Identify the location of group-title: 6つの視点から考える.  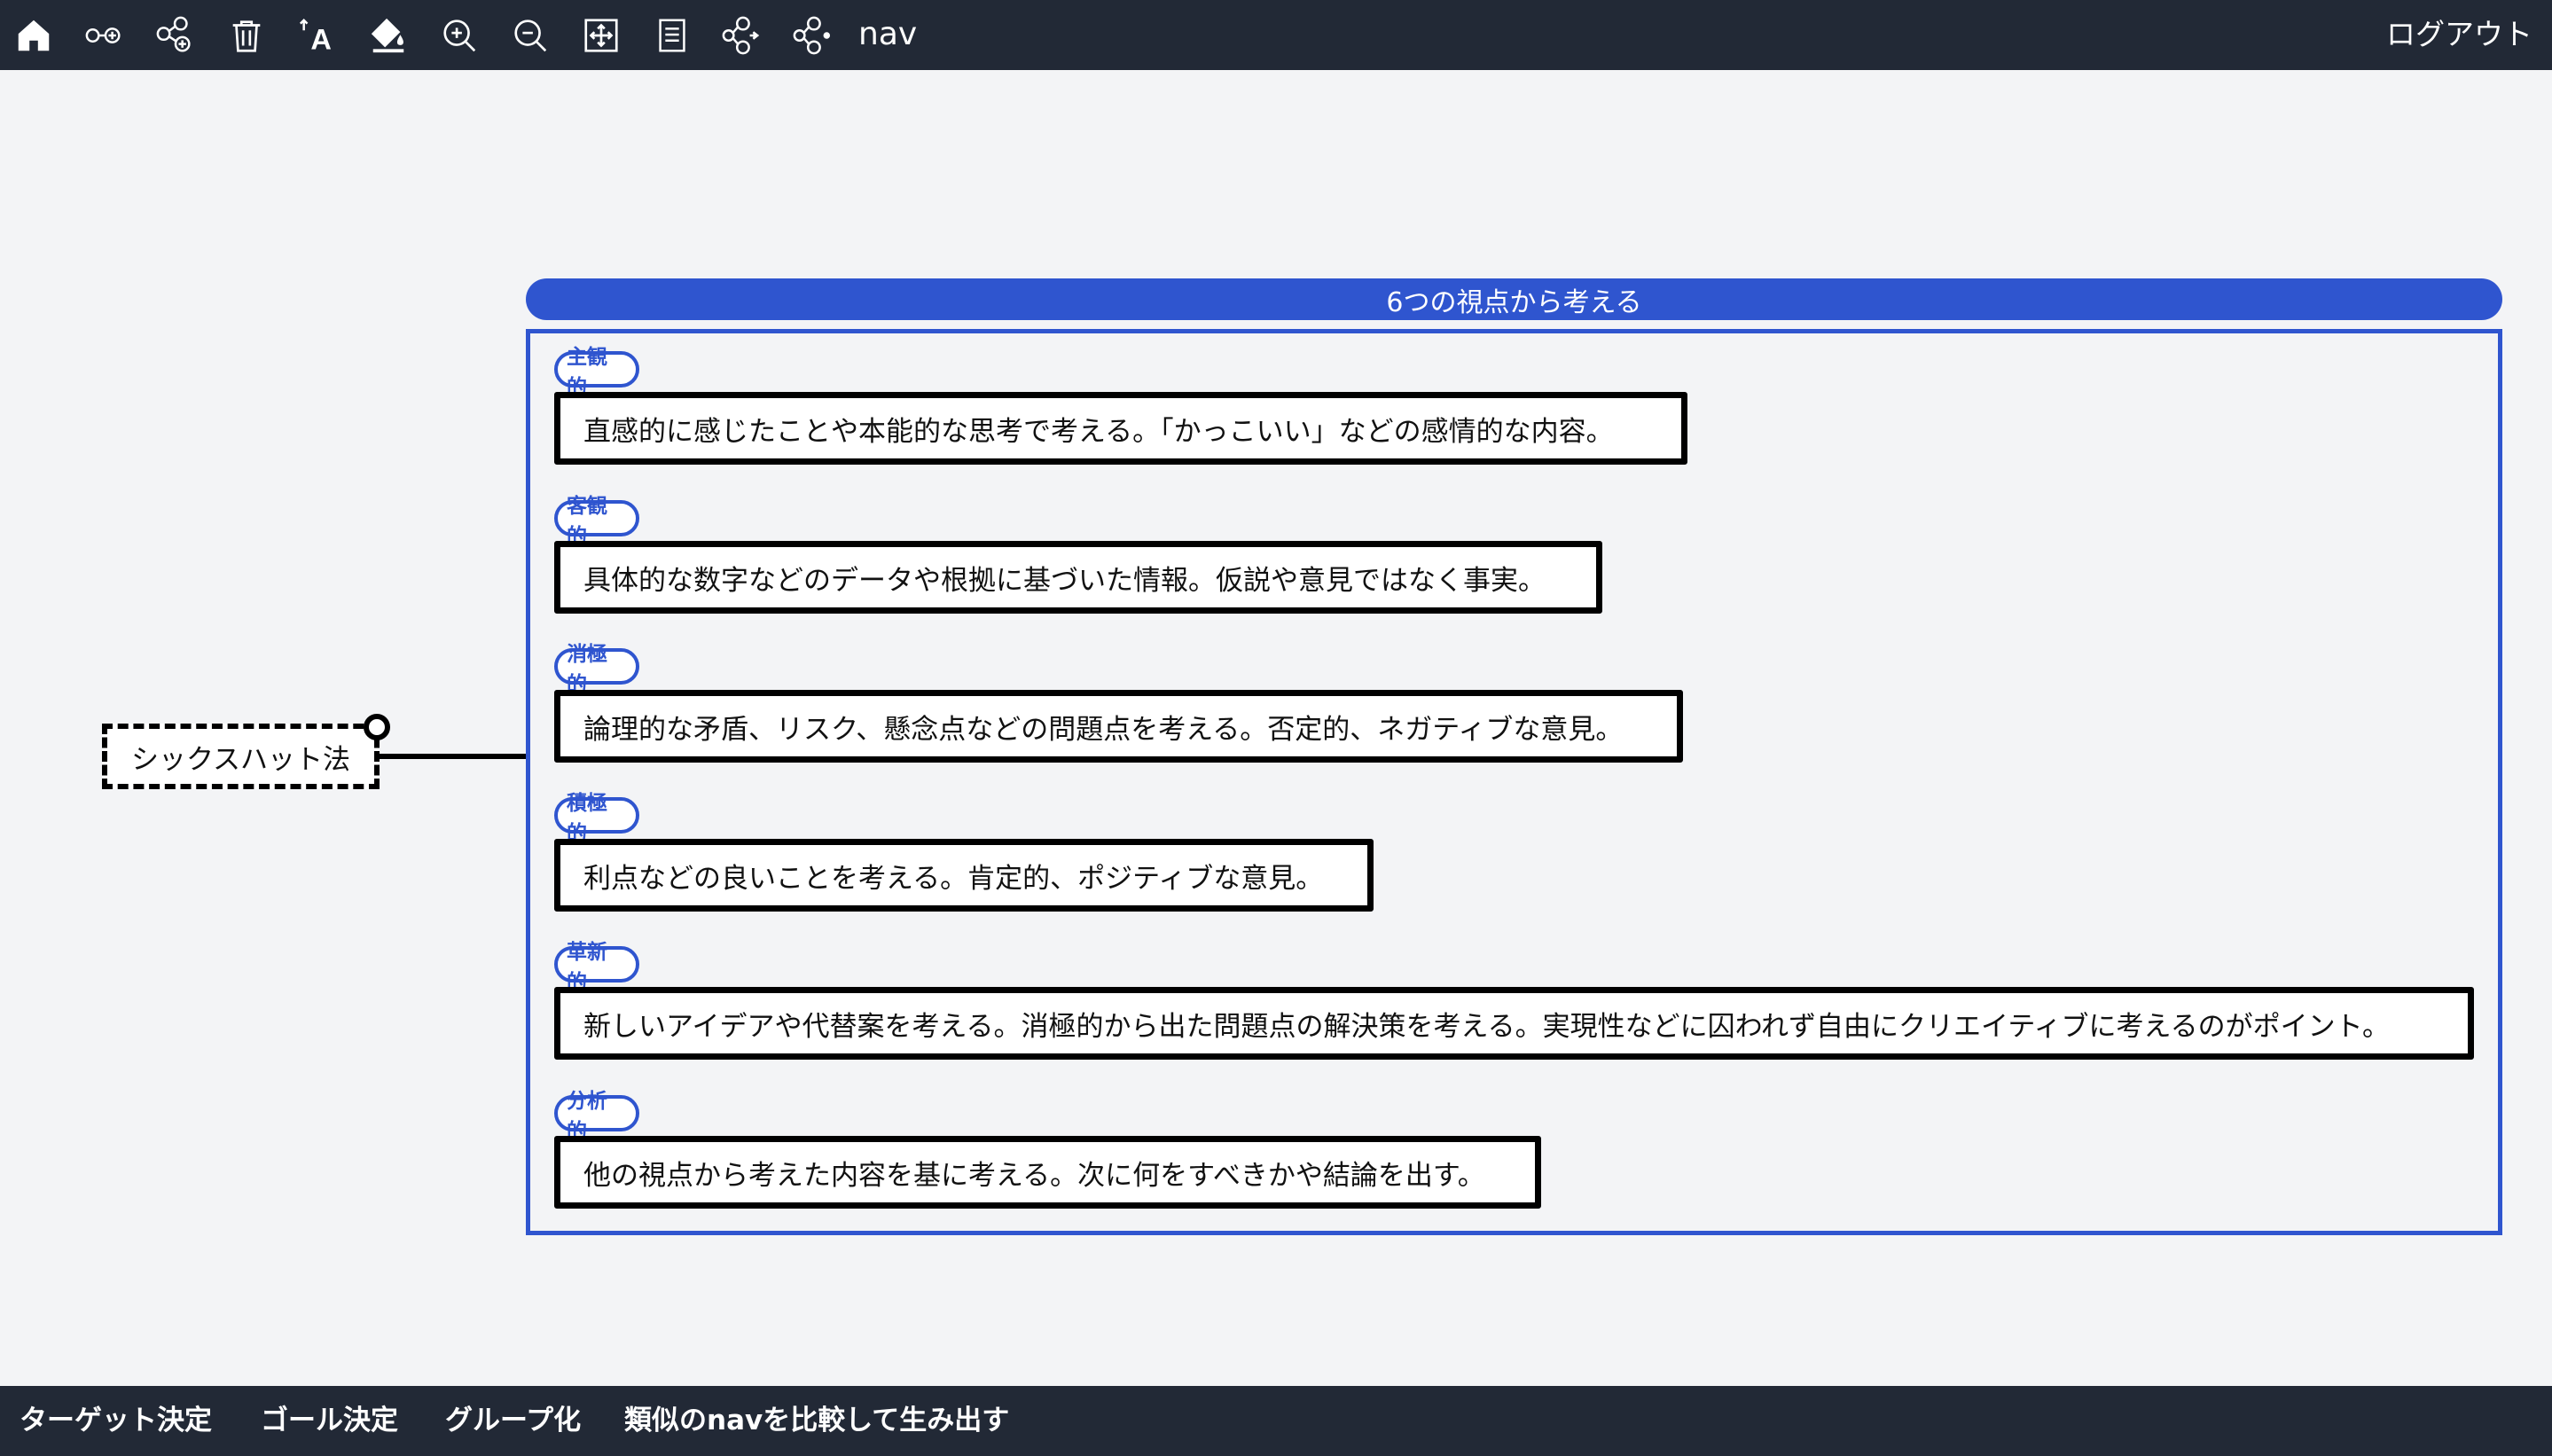
(1514, 299).